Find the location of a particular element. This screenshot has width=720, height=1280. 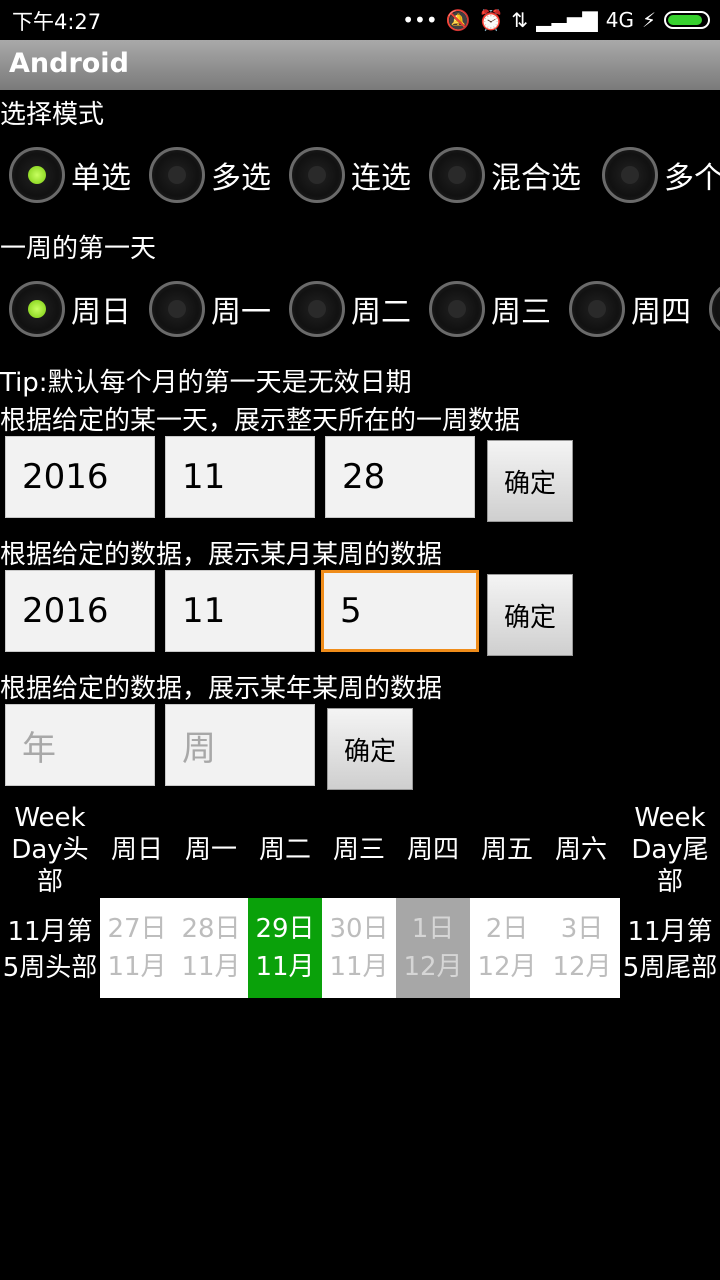

action-bar: Android is located at coordinates (360, 65).